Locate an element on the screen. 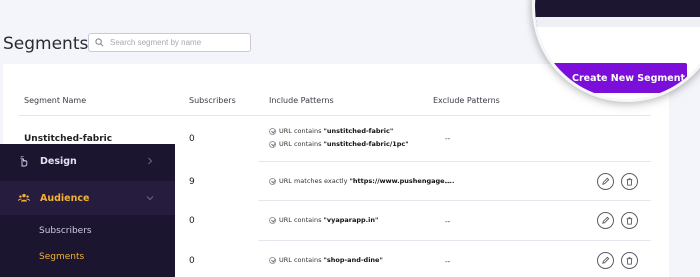 The width and height of the screenshot is (700, 277). subscriber-count: 9 is located at coordinates (192, 182).